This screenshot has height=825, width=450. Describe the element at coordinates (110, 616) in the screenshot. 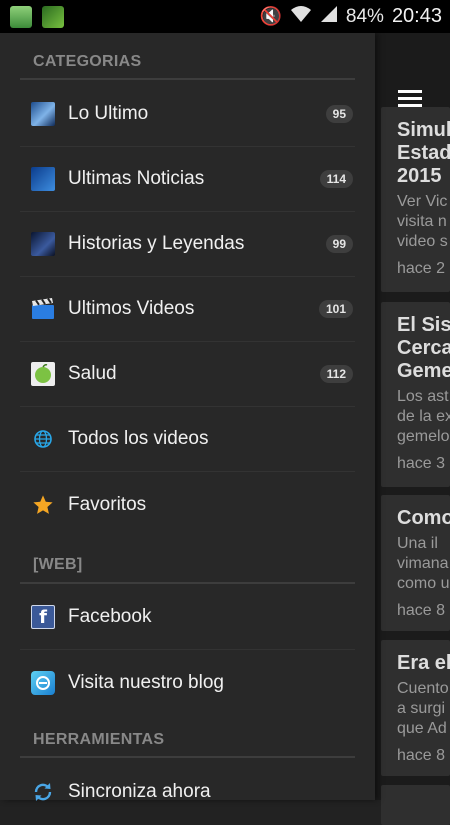

I see `drawer-item-label: Facebook` at that location.